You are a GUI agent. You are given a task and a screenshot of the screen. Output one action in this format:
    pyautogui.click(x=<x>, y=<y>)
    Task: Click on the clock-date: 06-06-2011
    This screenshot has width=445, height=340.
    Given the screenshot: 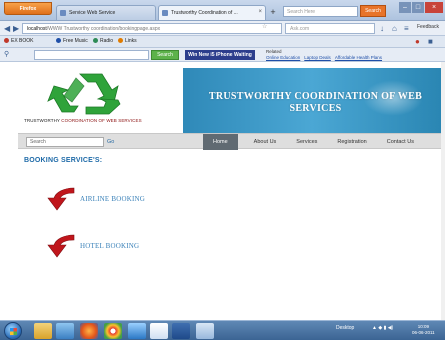 What is the action you would take?
    pyautogui.click(x=423, y=332)
    